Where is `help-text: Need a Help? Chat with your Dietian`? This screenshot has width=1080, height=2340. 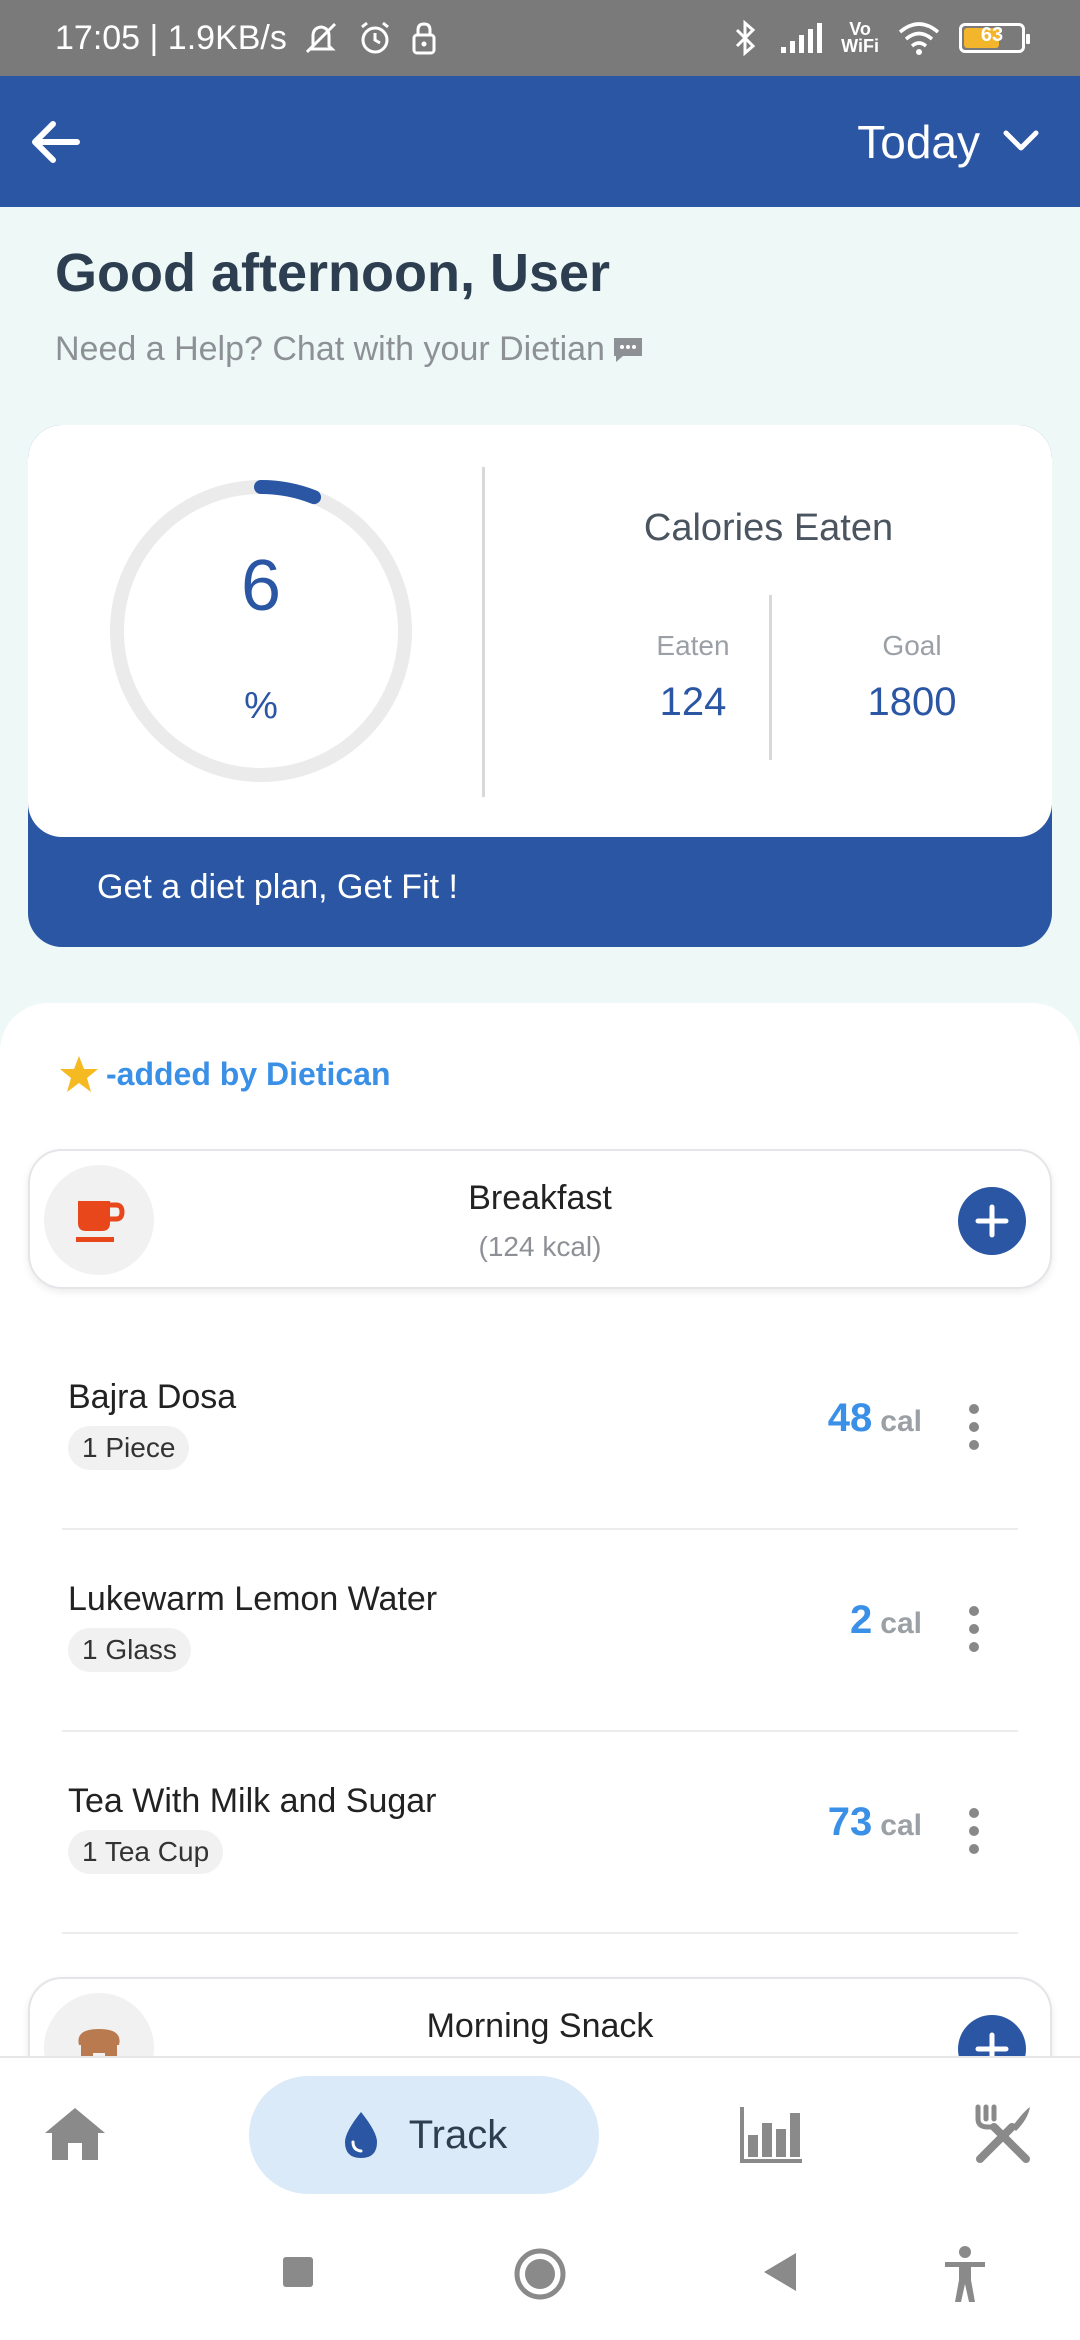
help-text: Need a Help? Chat with your Dietian is located at coordinates (330, 349).